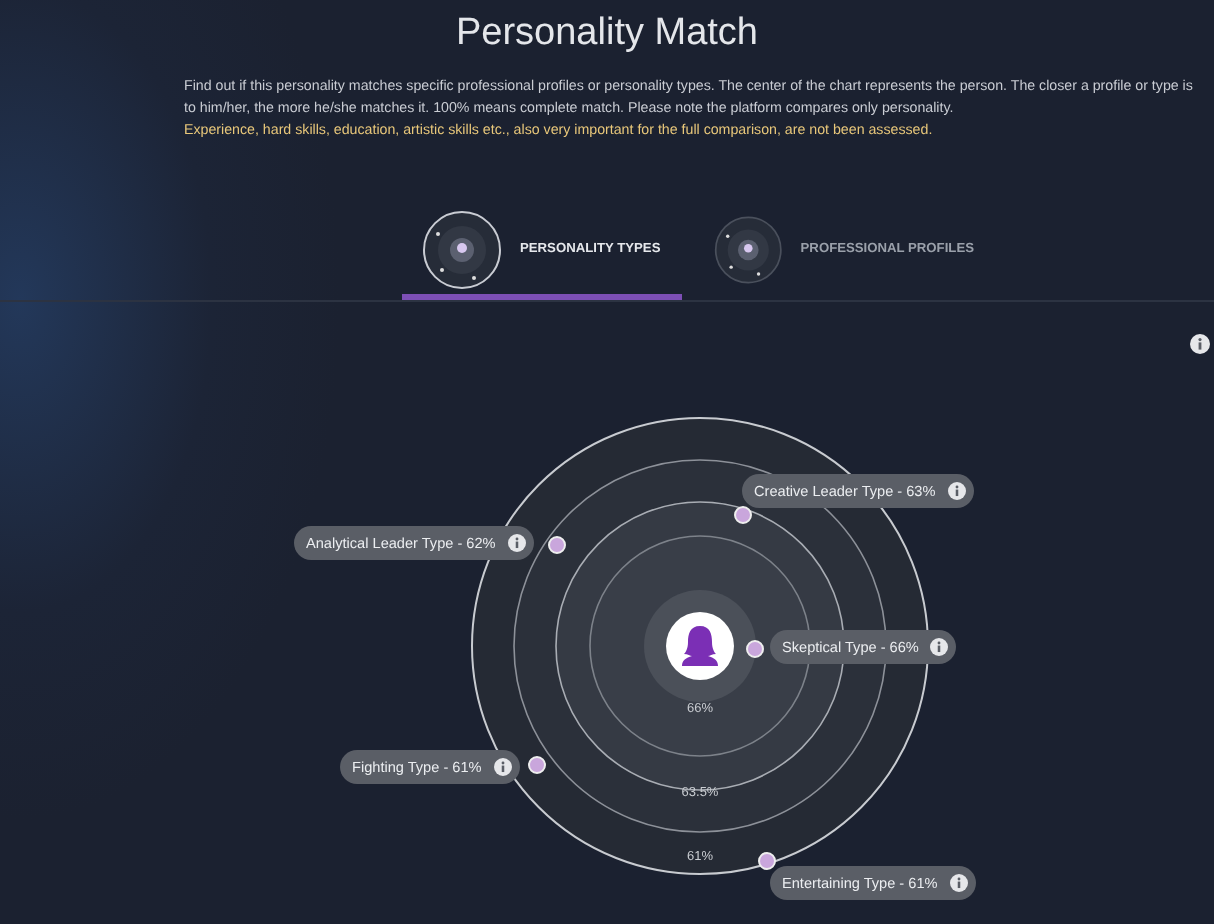 The width and height of the screenshot is (1214, 924). What do you see at coordinates (606, 34) in the screenshot?
I see `page-title: Personality Match` at bounding box center [606, 34].